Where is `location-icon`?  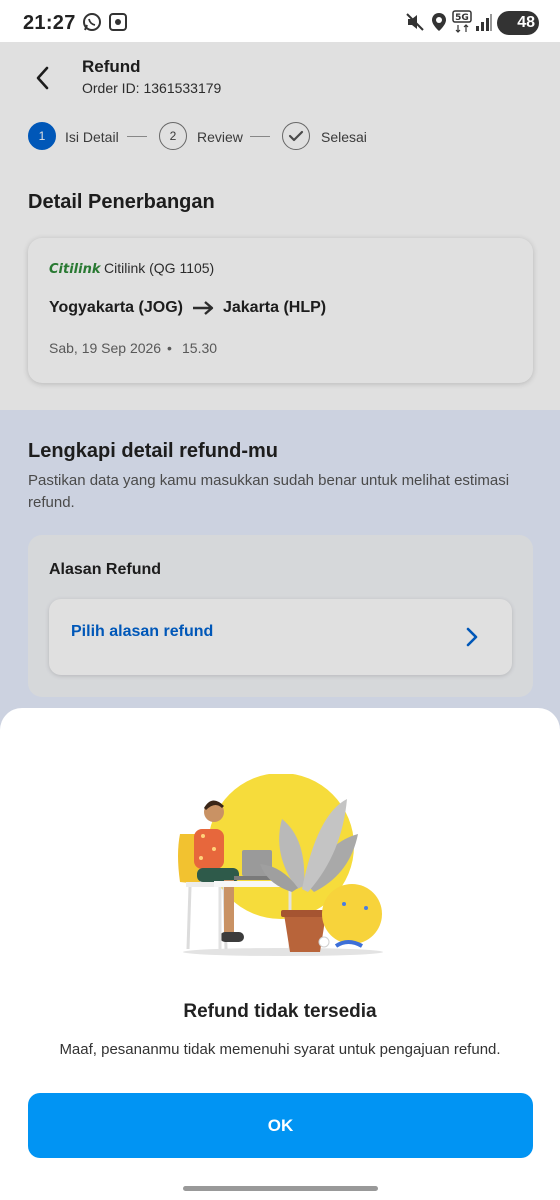
location-icon is located at coordinates (439, 24).